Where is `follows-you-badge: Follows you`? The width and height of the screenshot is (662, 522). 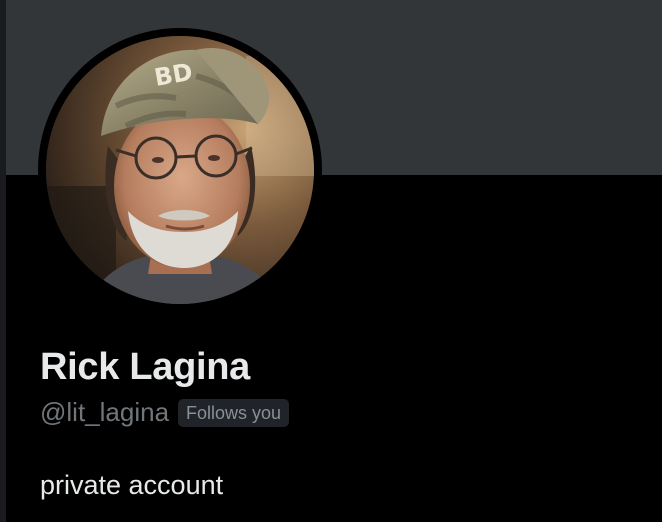 follows-you-badge: Follows you is located at coordinates (234, 412).